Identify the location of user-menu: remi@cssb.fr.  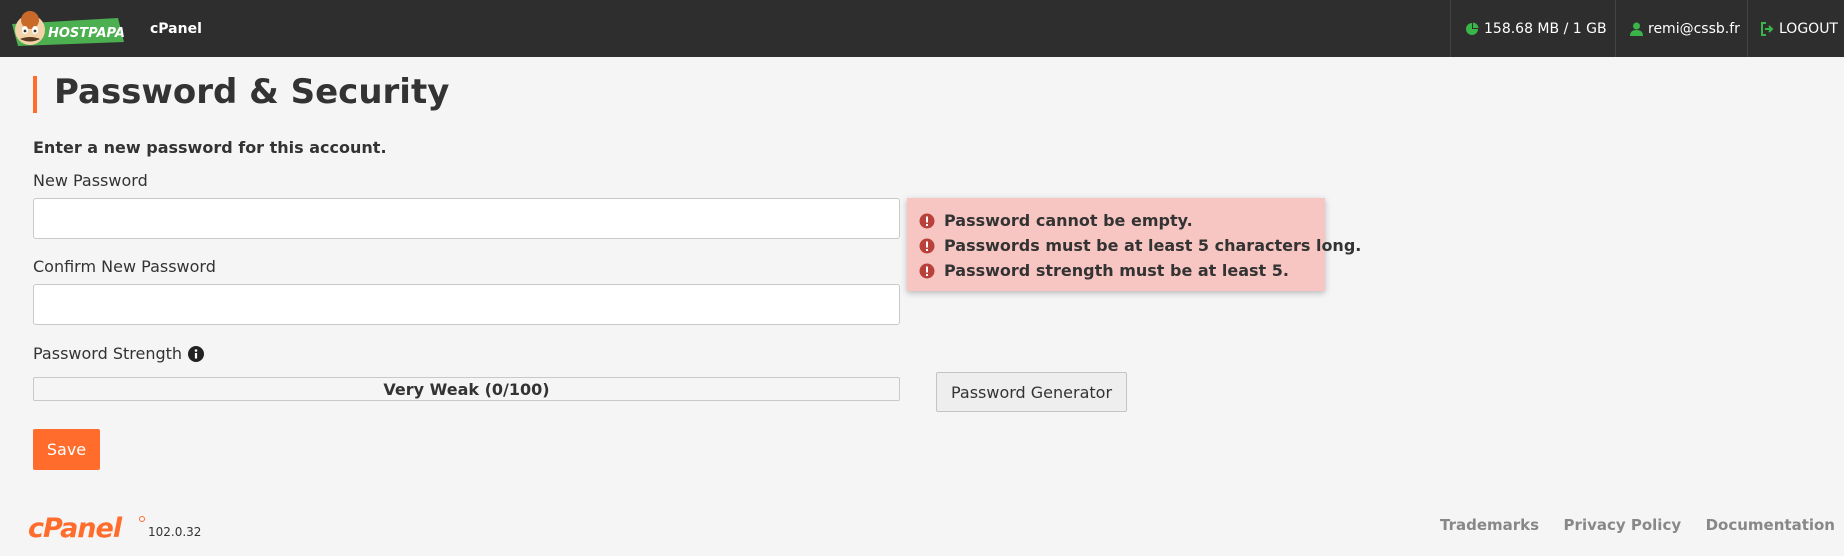
(1681, 28).